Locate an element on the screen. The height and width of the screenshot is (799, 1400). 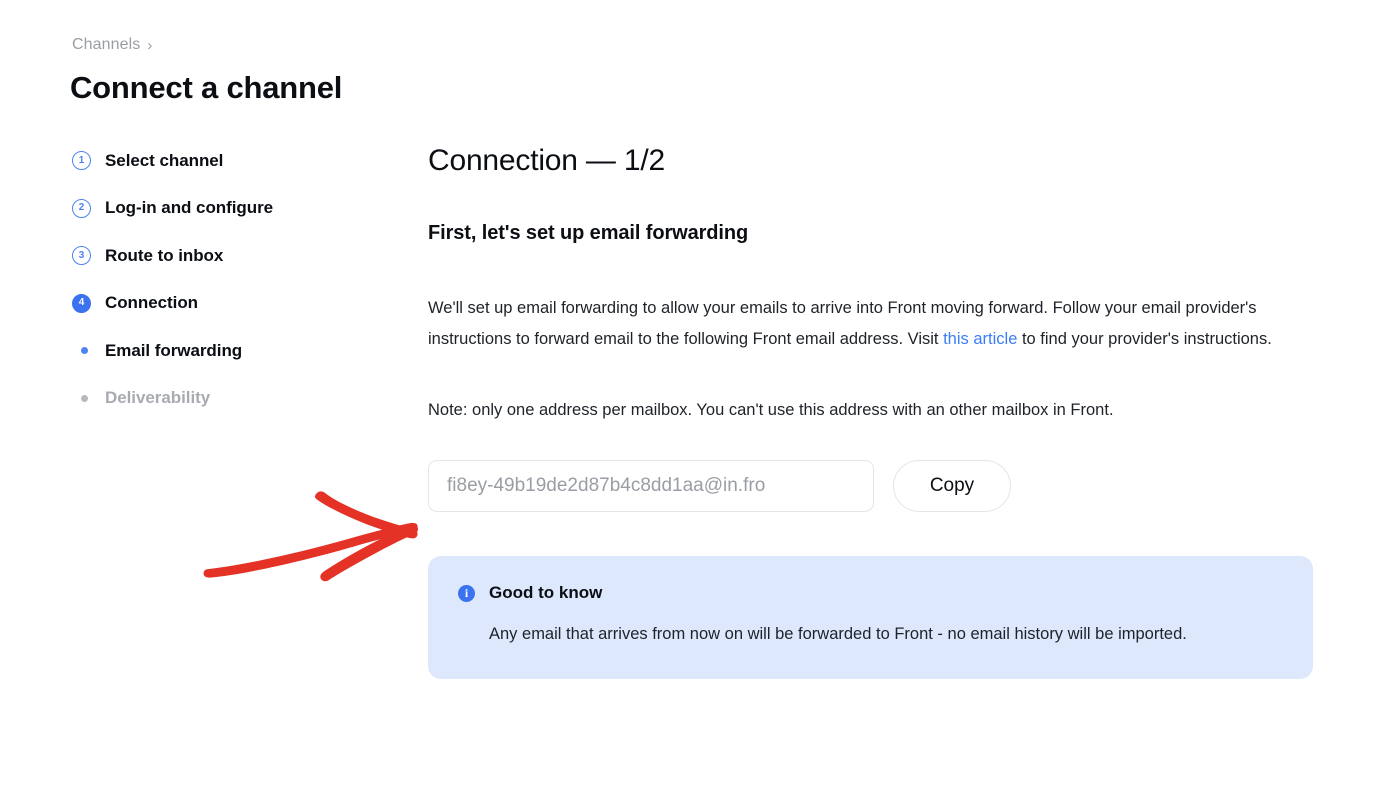
sidebar-substep-deliverability: Deliverability is located at coordinates (232, 398).